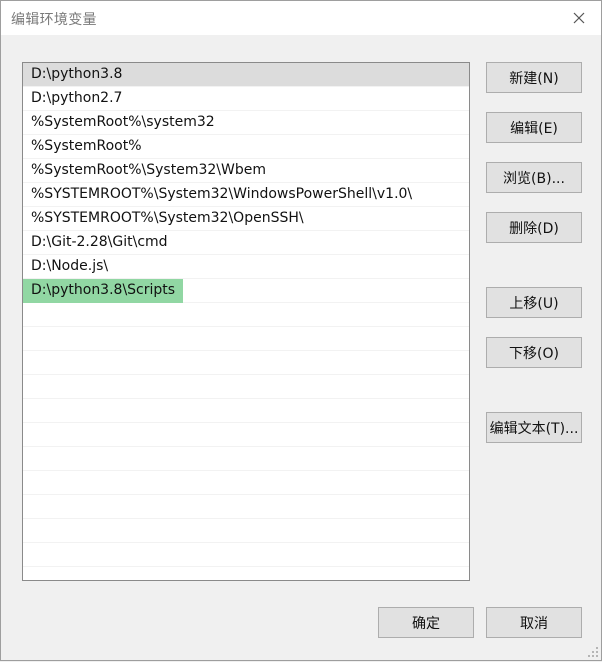  I want to click on list-item-text: %SYSTEMROOT%\System32\OpenSSH\, so click(167, 218).